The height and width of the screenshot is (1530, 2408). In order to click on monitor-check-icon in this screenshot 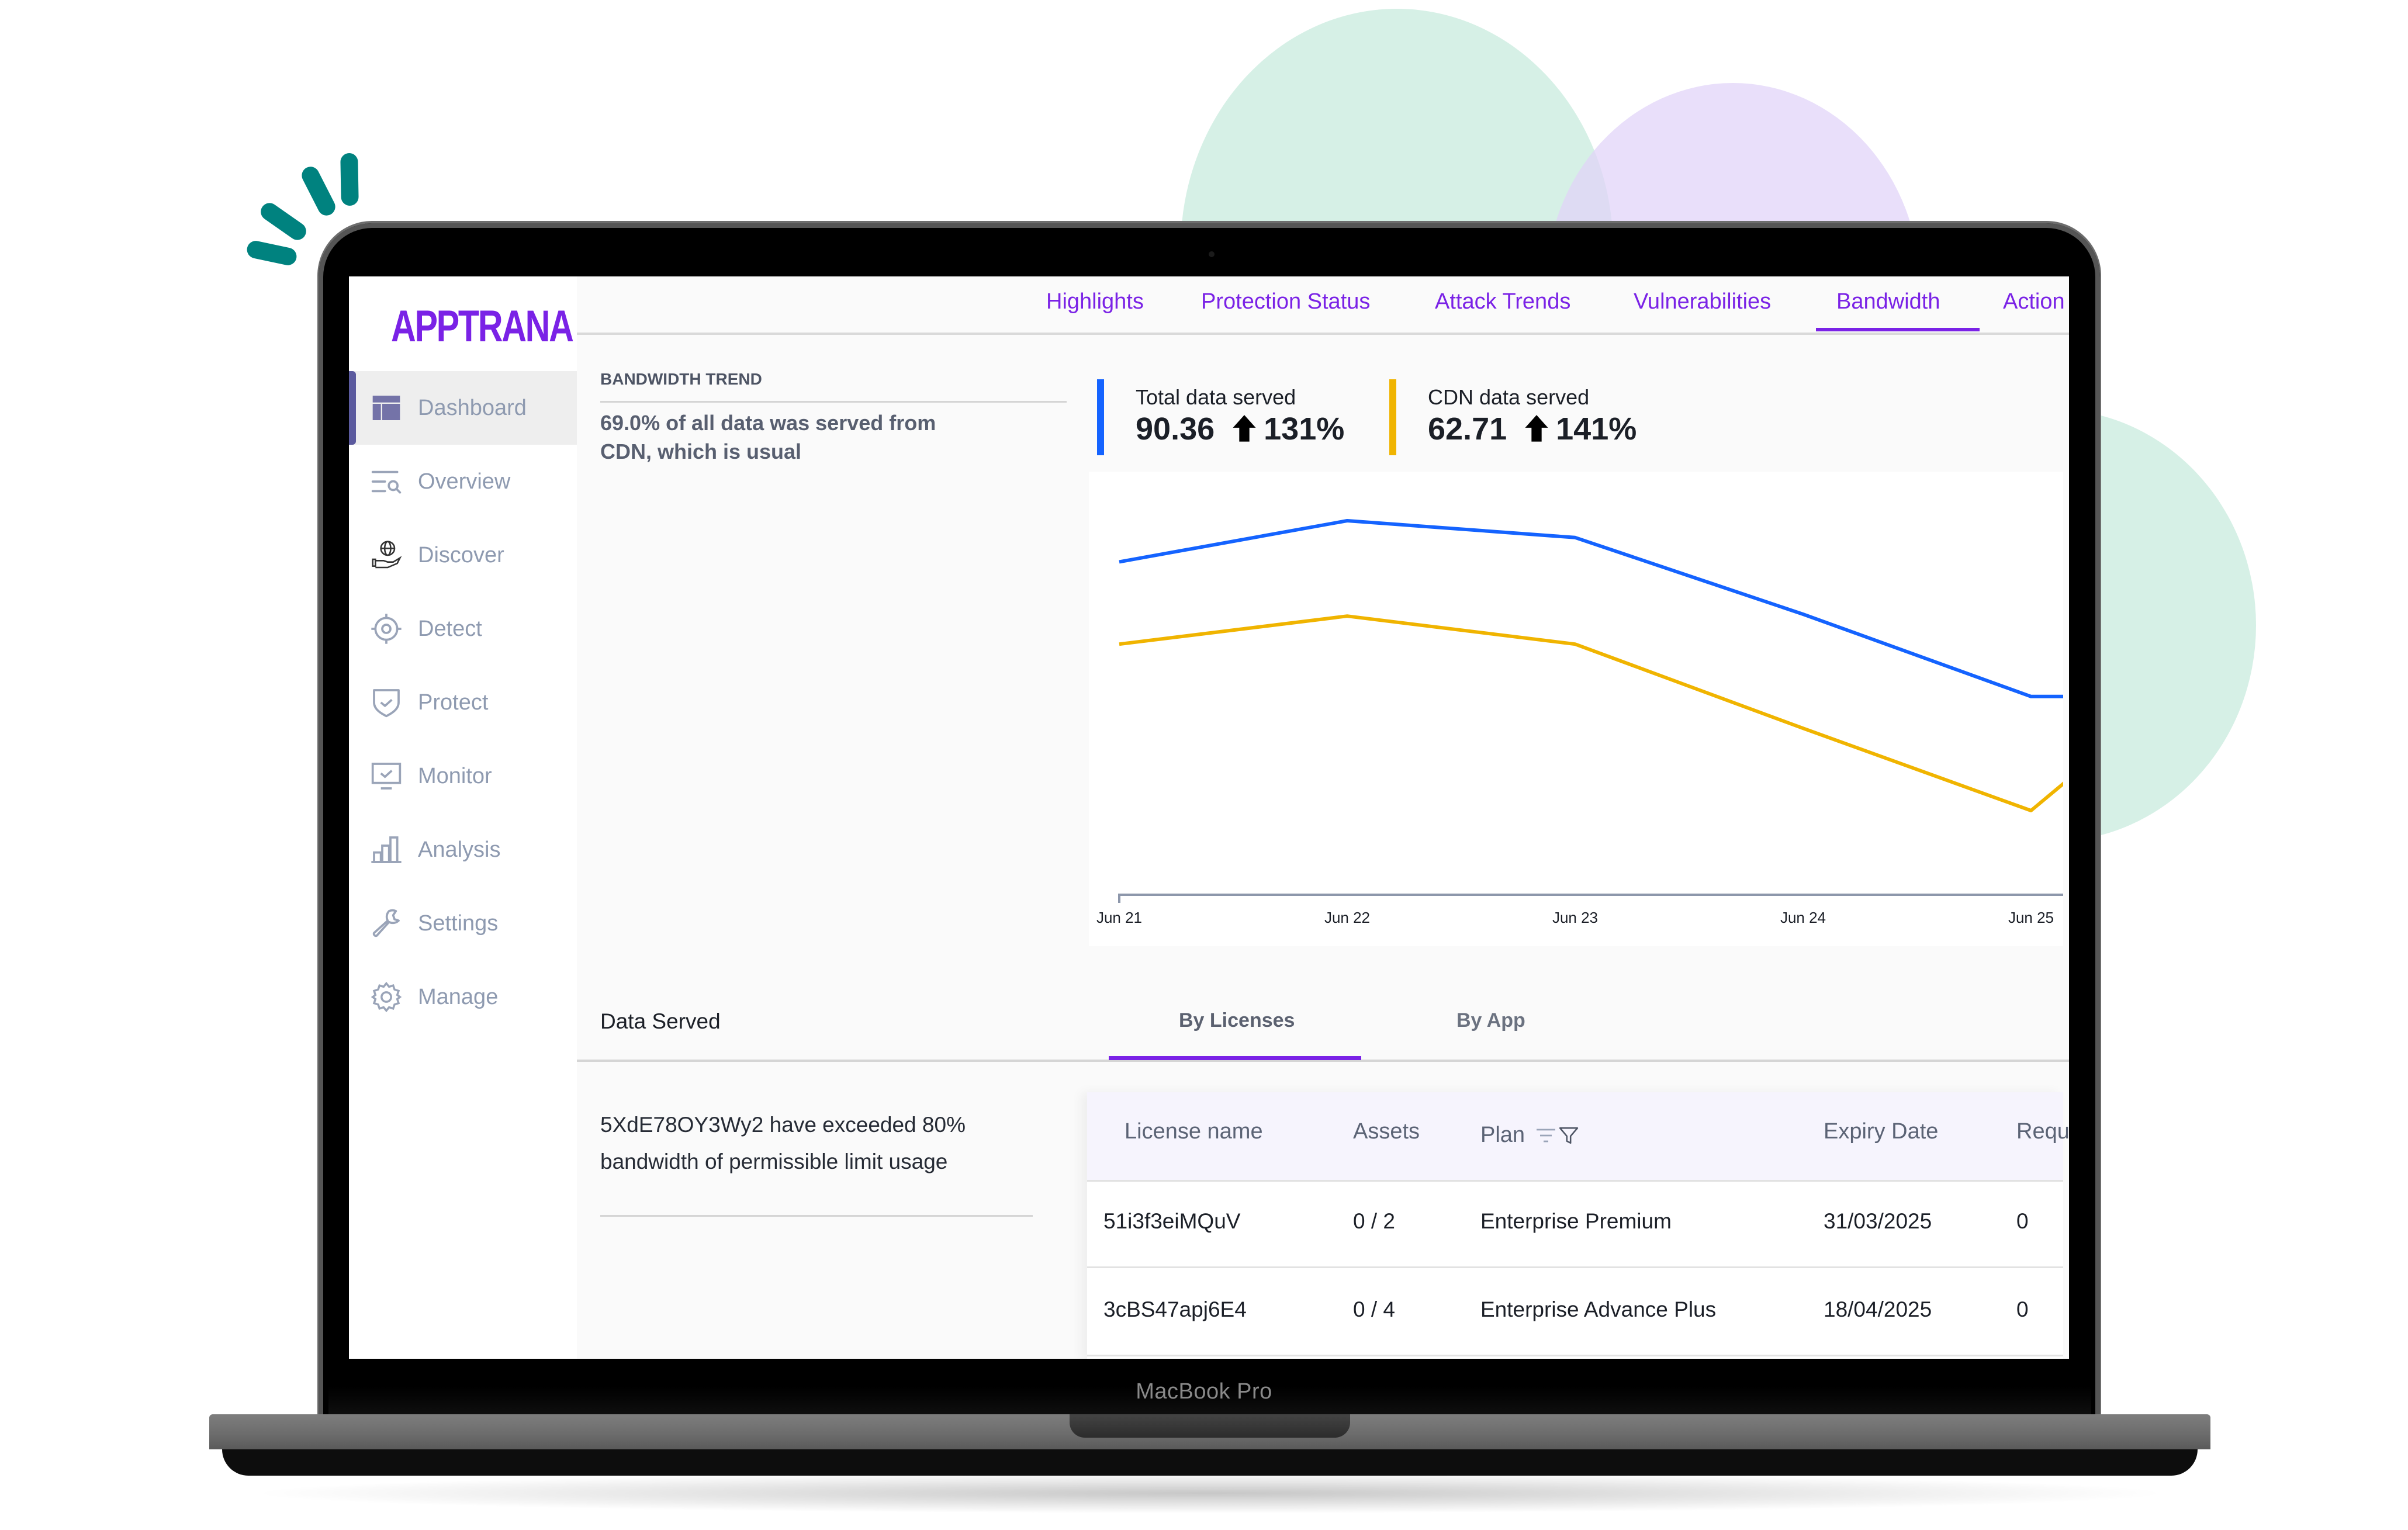, I will do `click(387, 776)`.